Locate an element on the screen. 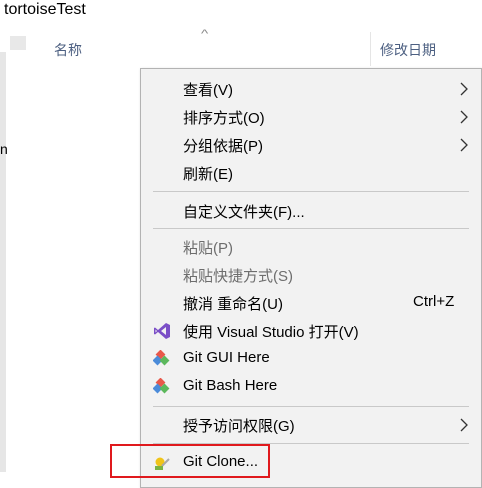 The height and width of the screenshot is (488, 482). menu-item-view: 查看(V) is located at coordinates (311, 89).